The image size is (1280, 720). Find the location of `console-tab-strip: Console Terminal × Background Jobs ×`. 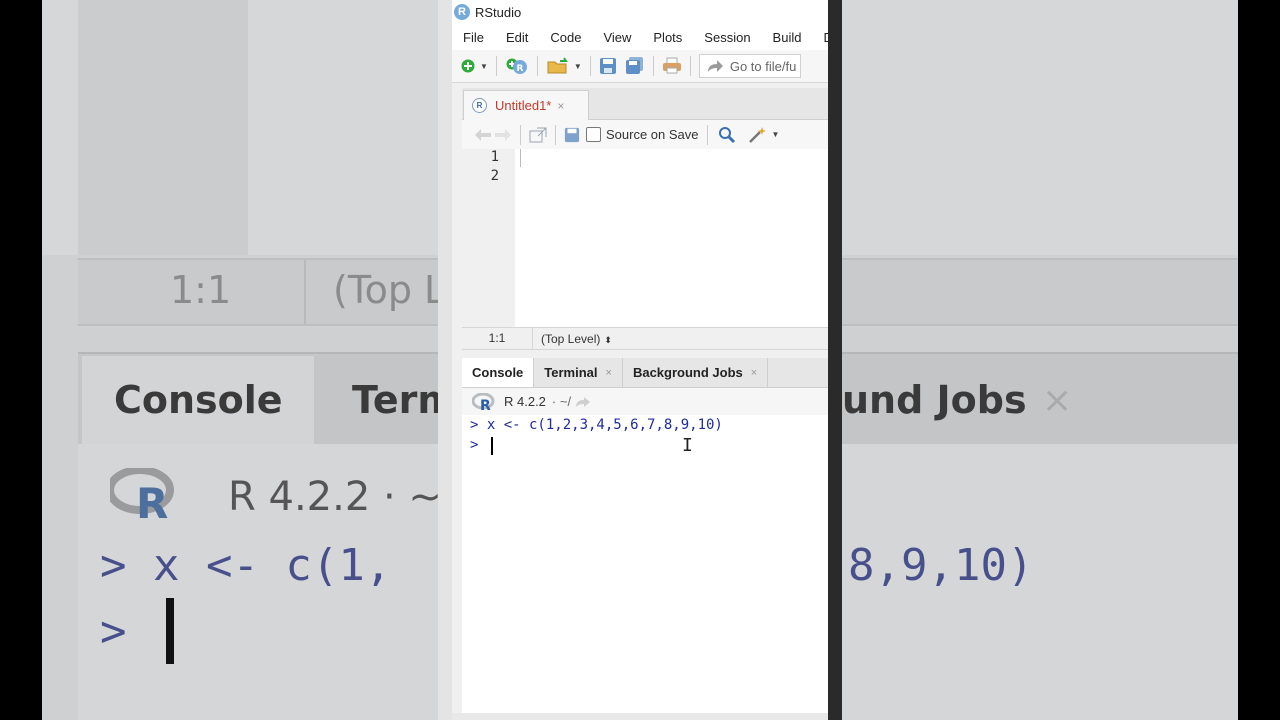

console-tab-strip: Console Terminal × Background Jobs × is located at coordinates (645, 373).